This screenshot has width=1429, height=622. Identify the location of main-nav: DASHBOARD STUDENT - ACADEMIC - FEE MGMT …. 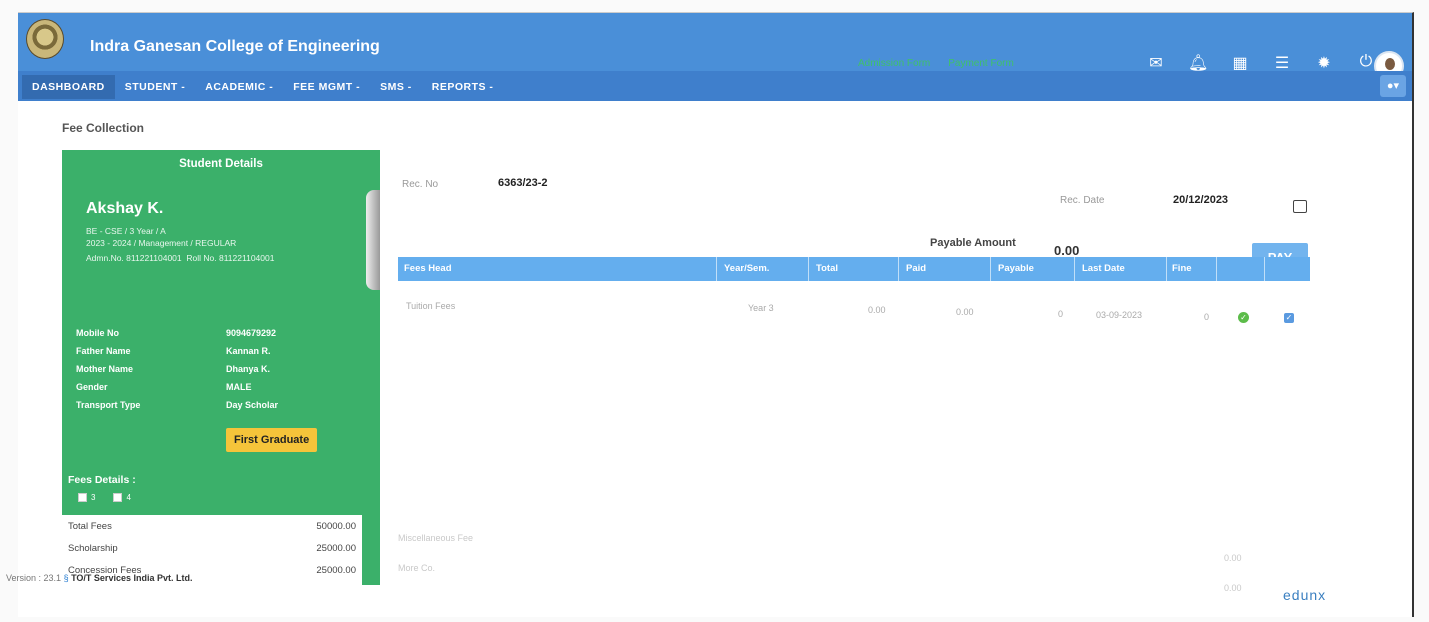
(262, 87).